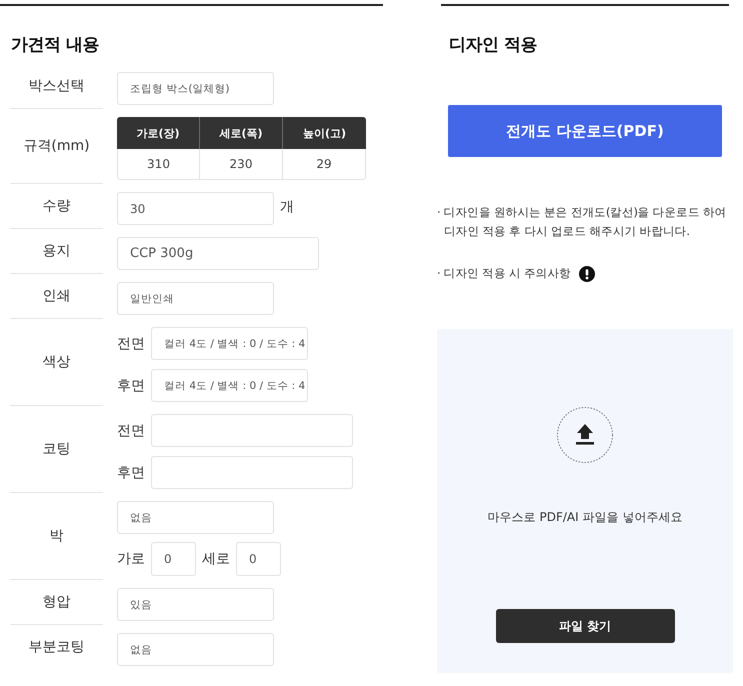  I want to click on input-field: 있음, so click(195, 604).